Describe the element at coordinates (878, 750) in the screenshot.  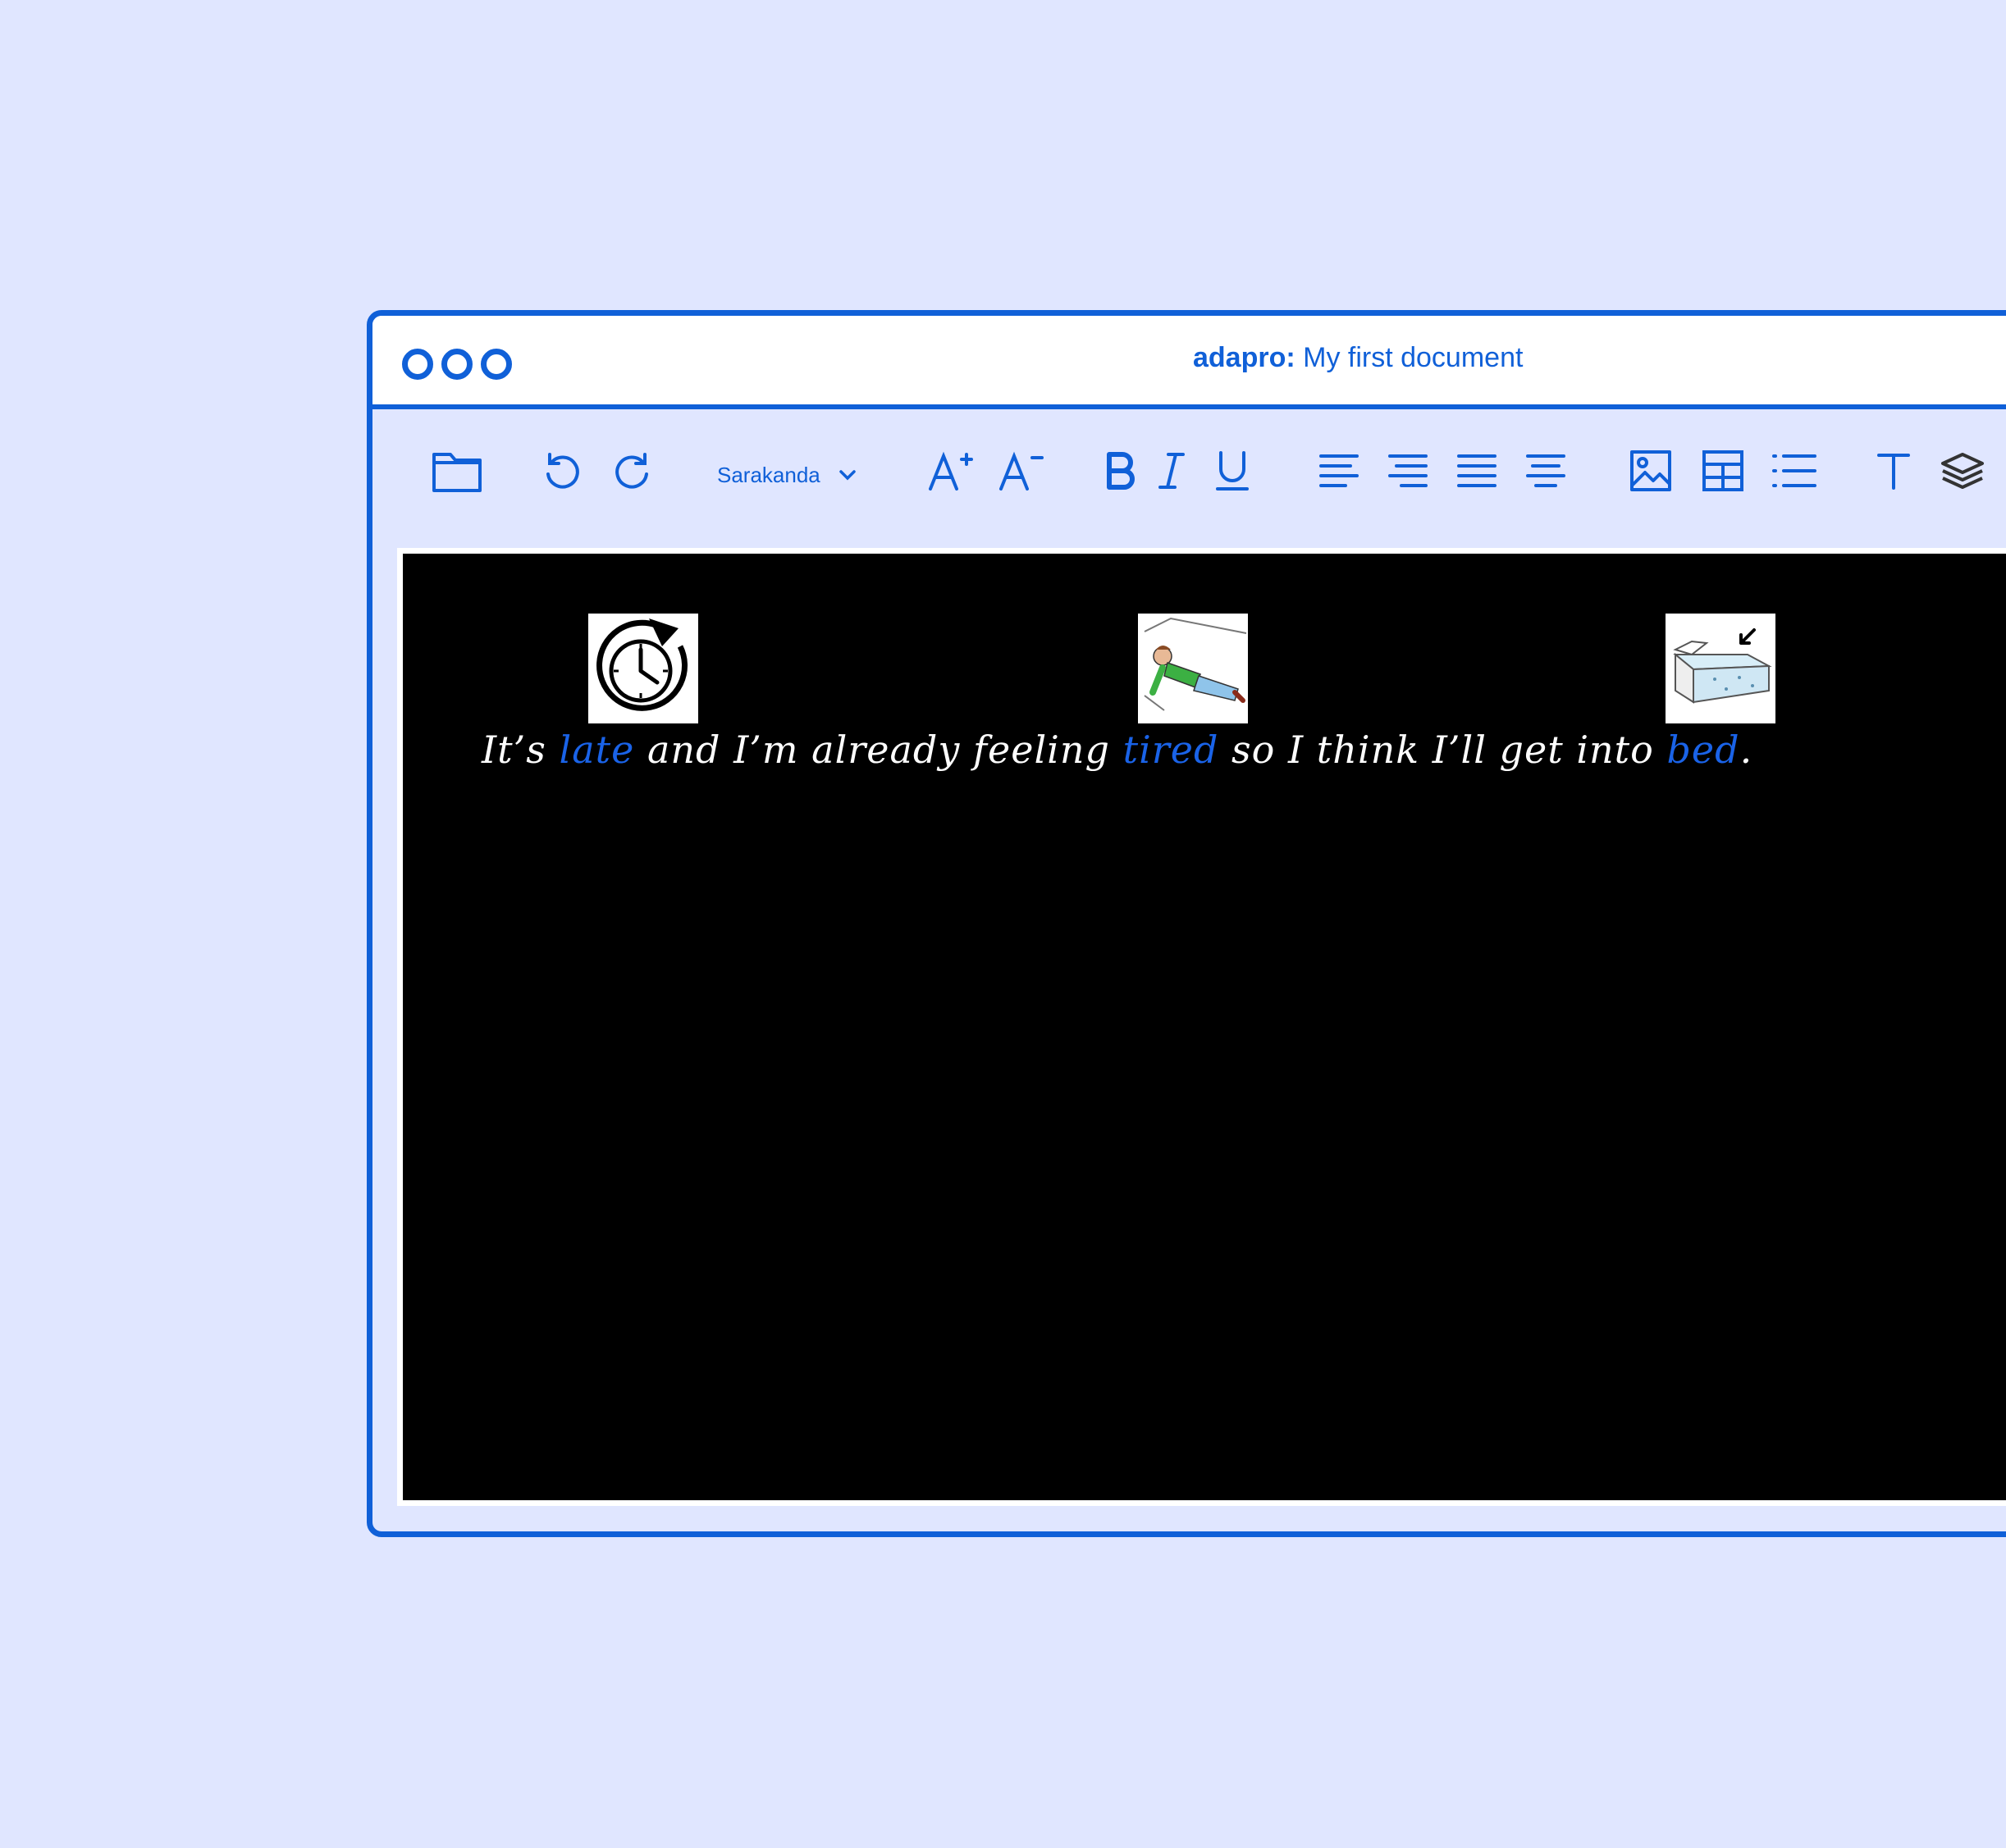
I see `sentence-text: and I’m already feeling` at that location.